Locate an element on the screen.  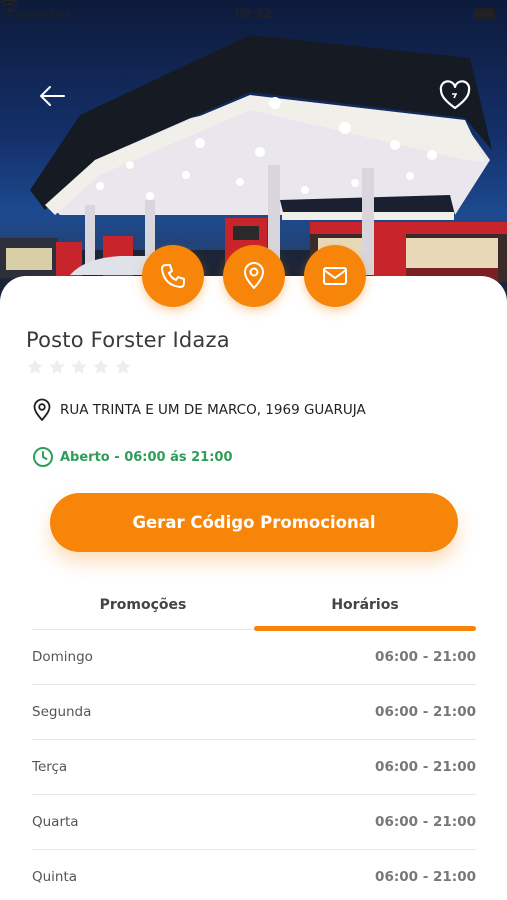
back-button is located at coordinates (52, 96).